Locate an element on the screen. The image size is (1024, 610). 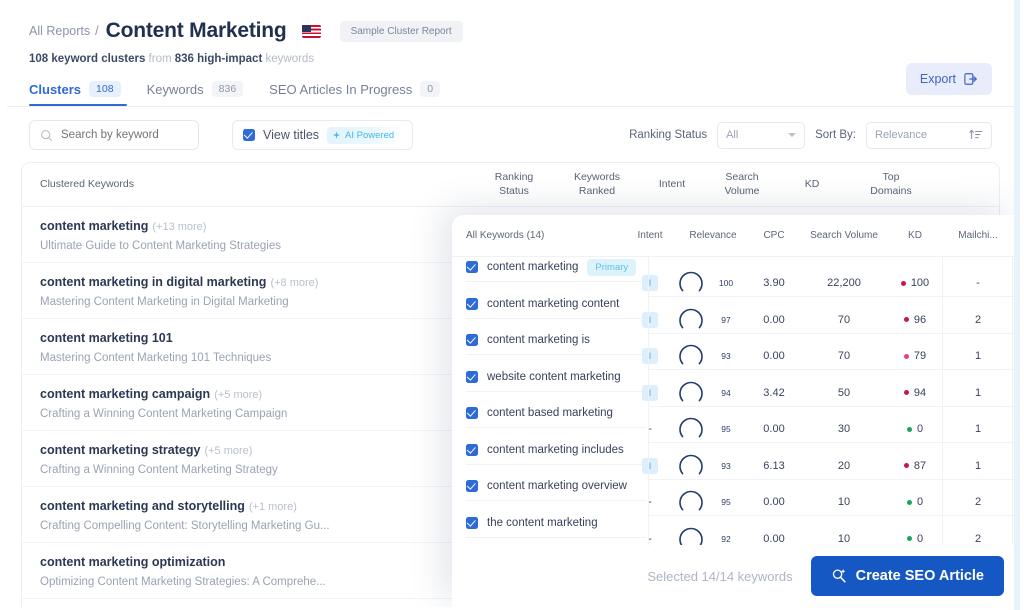
panel-intent-cell: - is located at coordinates (650, 502).